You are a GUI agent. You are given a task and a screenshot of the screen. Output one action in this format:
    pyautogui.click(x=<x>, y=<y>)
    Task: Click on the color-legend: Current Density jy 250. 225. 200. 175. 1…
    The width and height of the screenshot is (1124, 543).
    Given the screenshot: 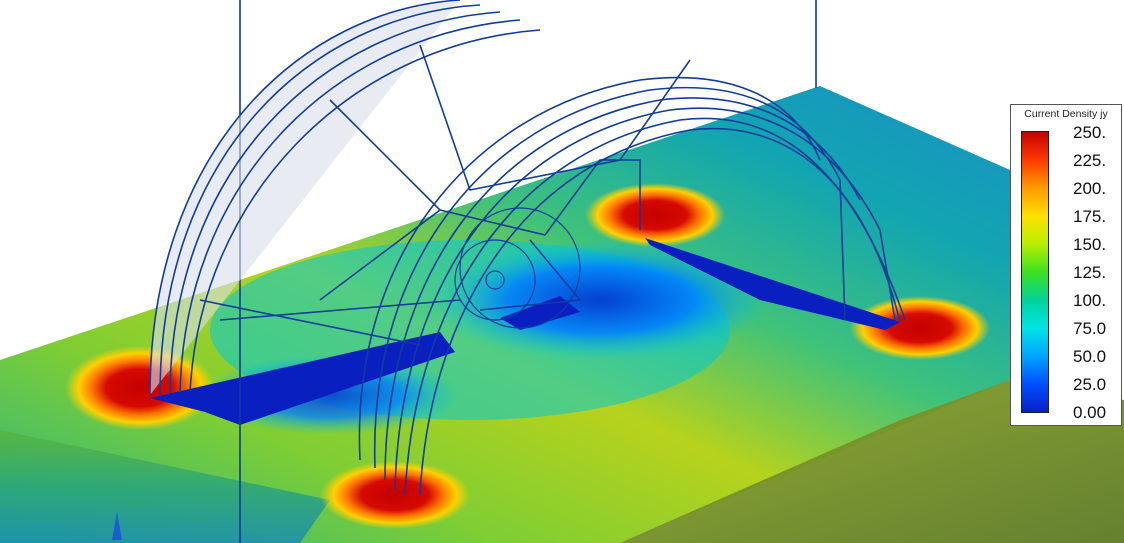 What is the action you would take?
    pyautogui.click(x=1066, y=265)
    